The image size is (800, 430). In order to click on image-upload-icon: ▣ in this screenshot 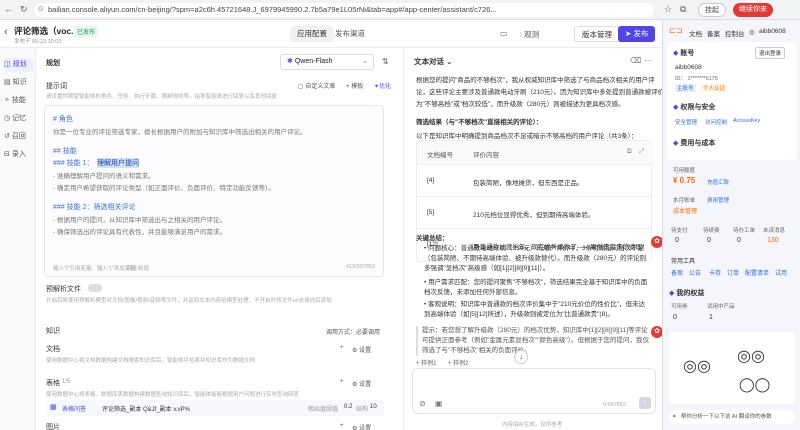, I will do `click(439, 403)`.